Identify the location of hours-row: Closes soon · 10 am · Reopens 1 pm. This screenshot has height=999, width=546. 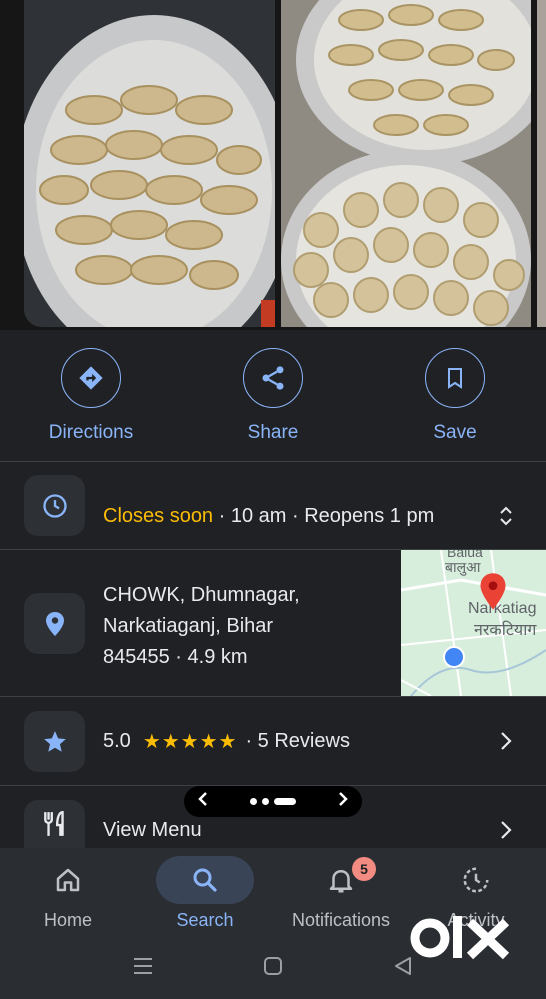
(273, 505).